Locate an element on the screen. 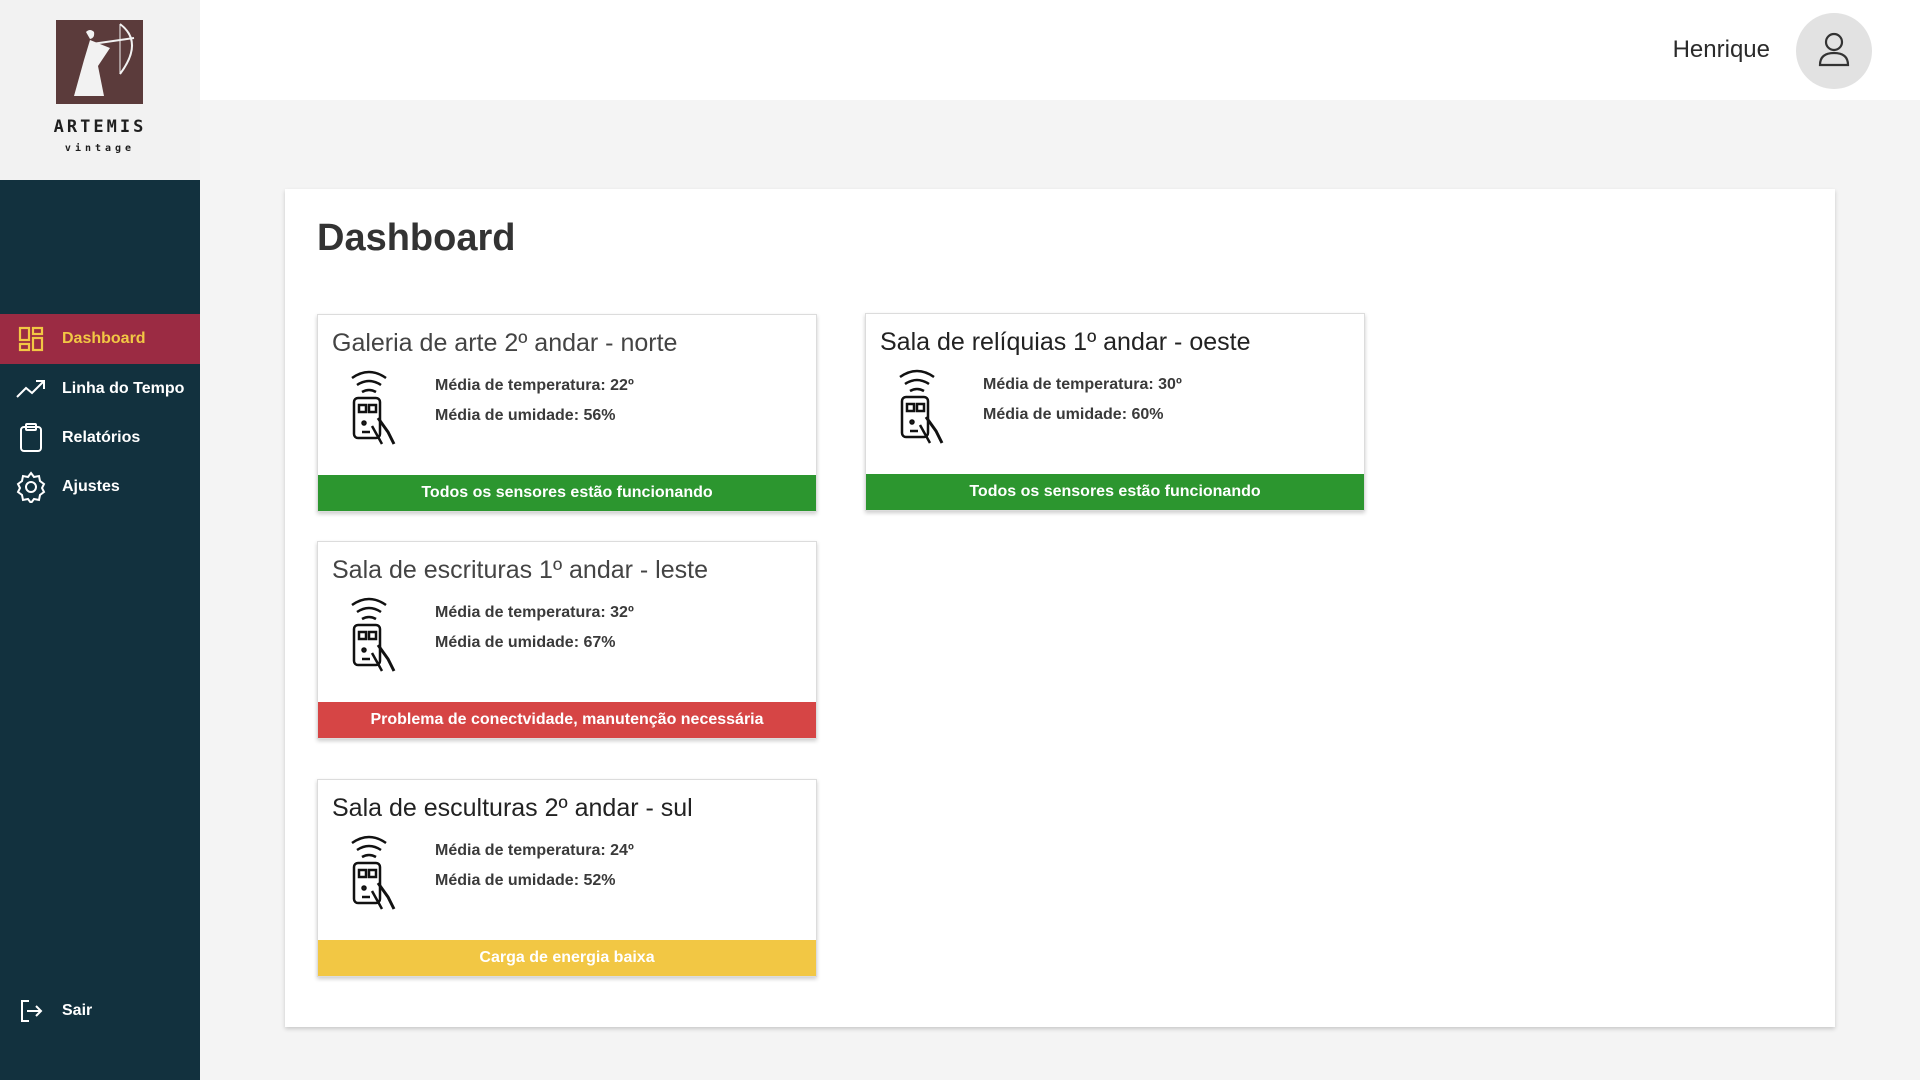 This screenshot has height=1080, width=1920. sidebar-item-label: Relatórios is located at coordinates (101, 437).